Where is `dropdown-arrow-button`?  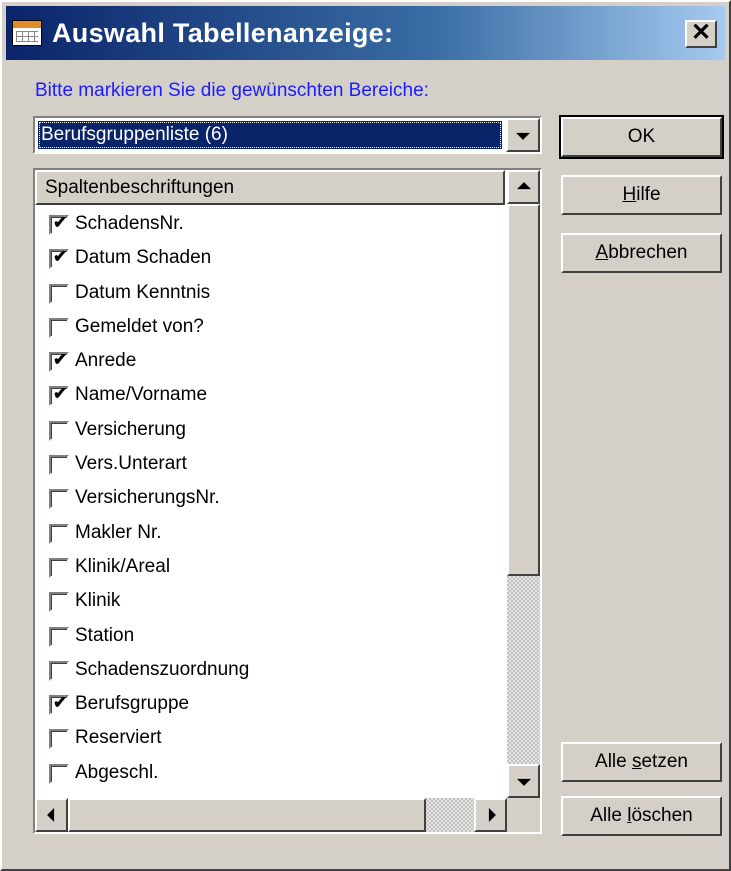
dropdown-arrow-button is located at coordinates (523, 135).